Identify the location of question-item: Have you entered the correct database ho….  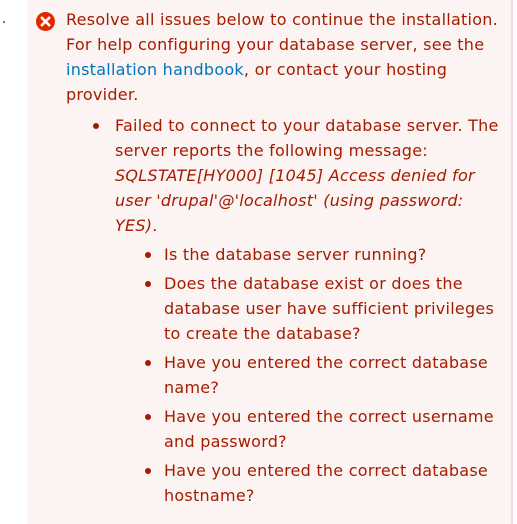
(327, 483).